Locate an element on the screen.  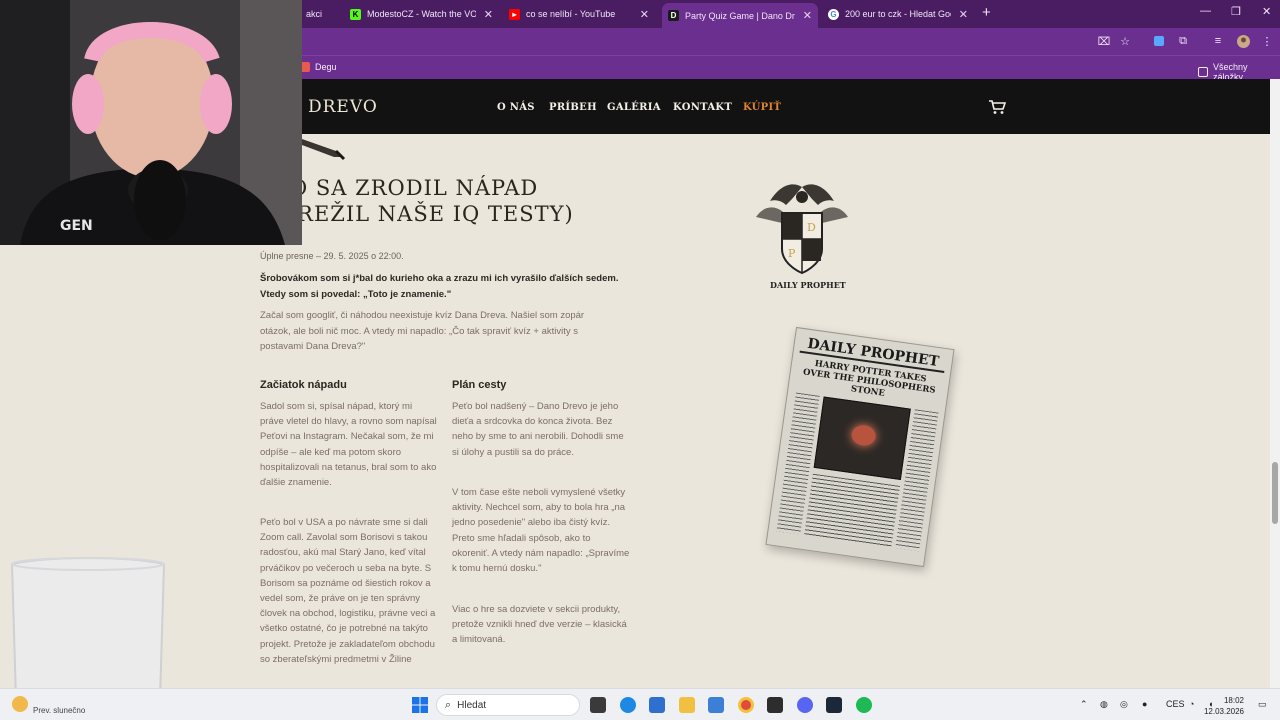
column-heading-plan: Plán cesty is located at coordinates (479, 385).